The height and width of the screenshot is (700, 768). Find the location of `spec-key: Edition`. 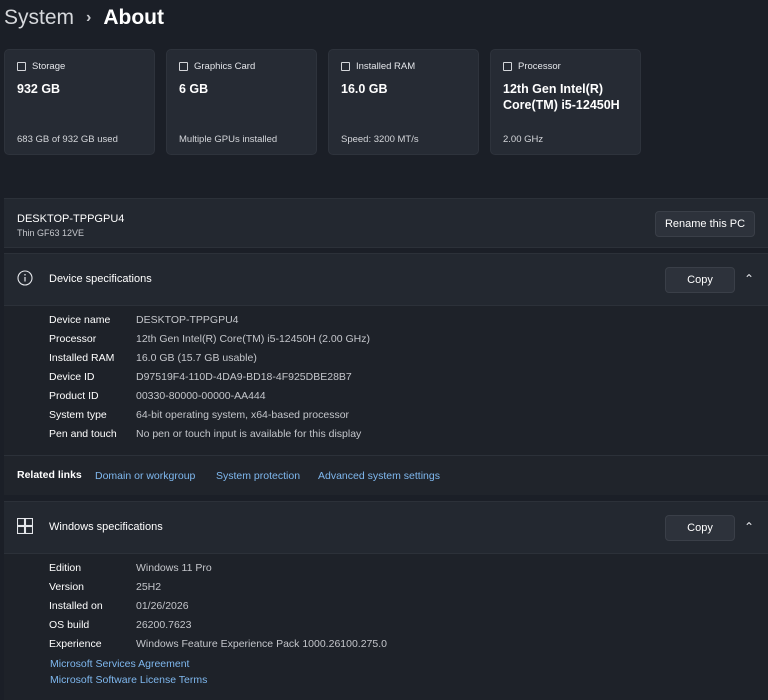

spec-key: Edition is located at coordinates (65, 568).